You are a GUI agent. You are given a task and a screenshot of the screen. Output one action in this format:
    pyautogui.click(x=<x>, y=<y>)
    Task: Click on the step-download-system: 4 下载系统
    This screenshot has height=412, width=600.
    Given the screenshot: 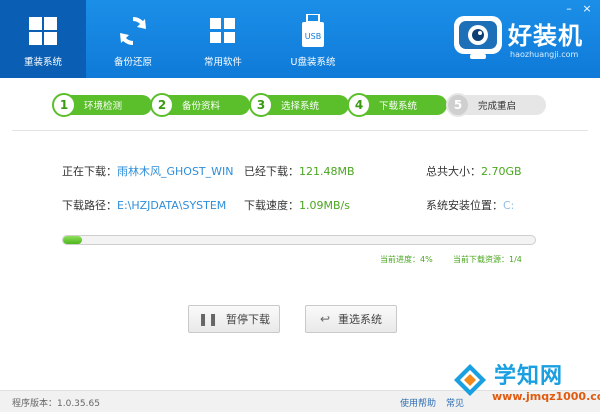 What is the action you would take?
    pyautogui.click(x=397, y=105)
    